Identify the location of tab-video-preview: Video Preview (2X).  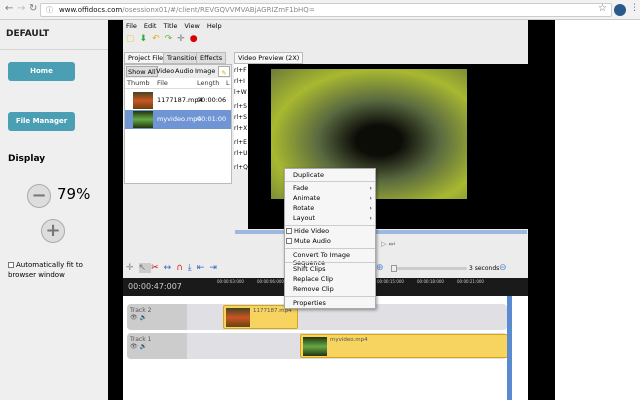
(269, 58).